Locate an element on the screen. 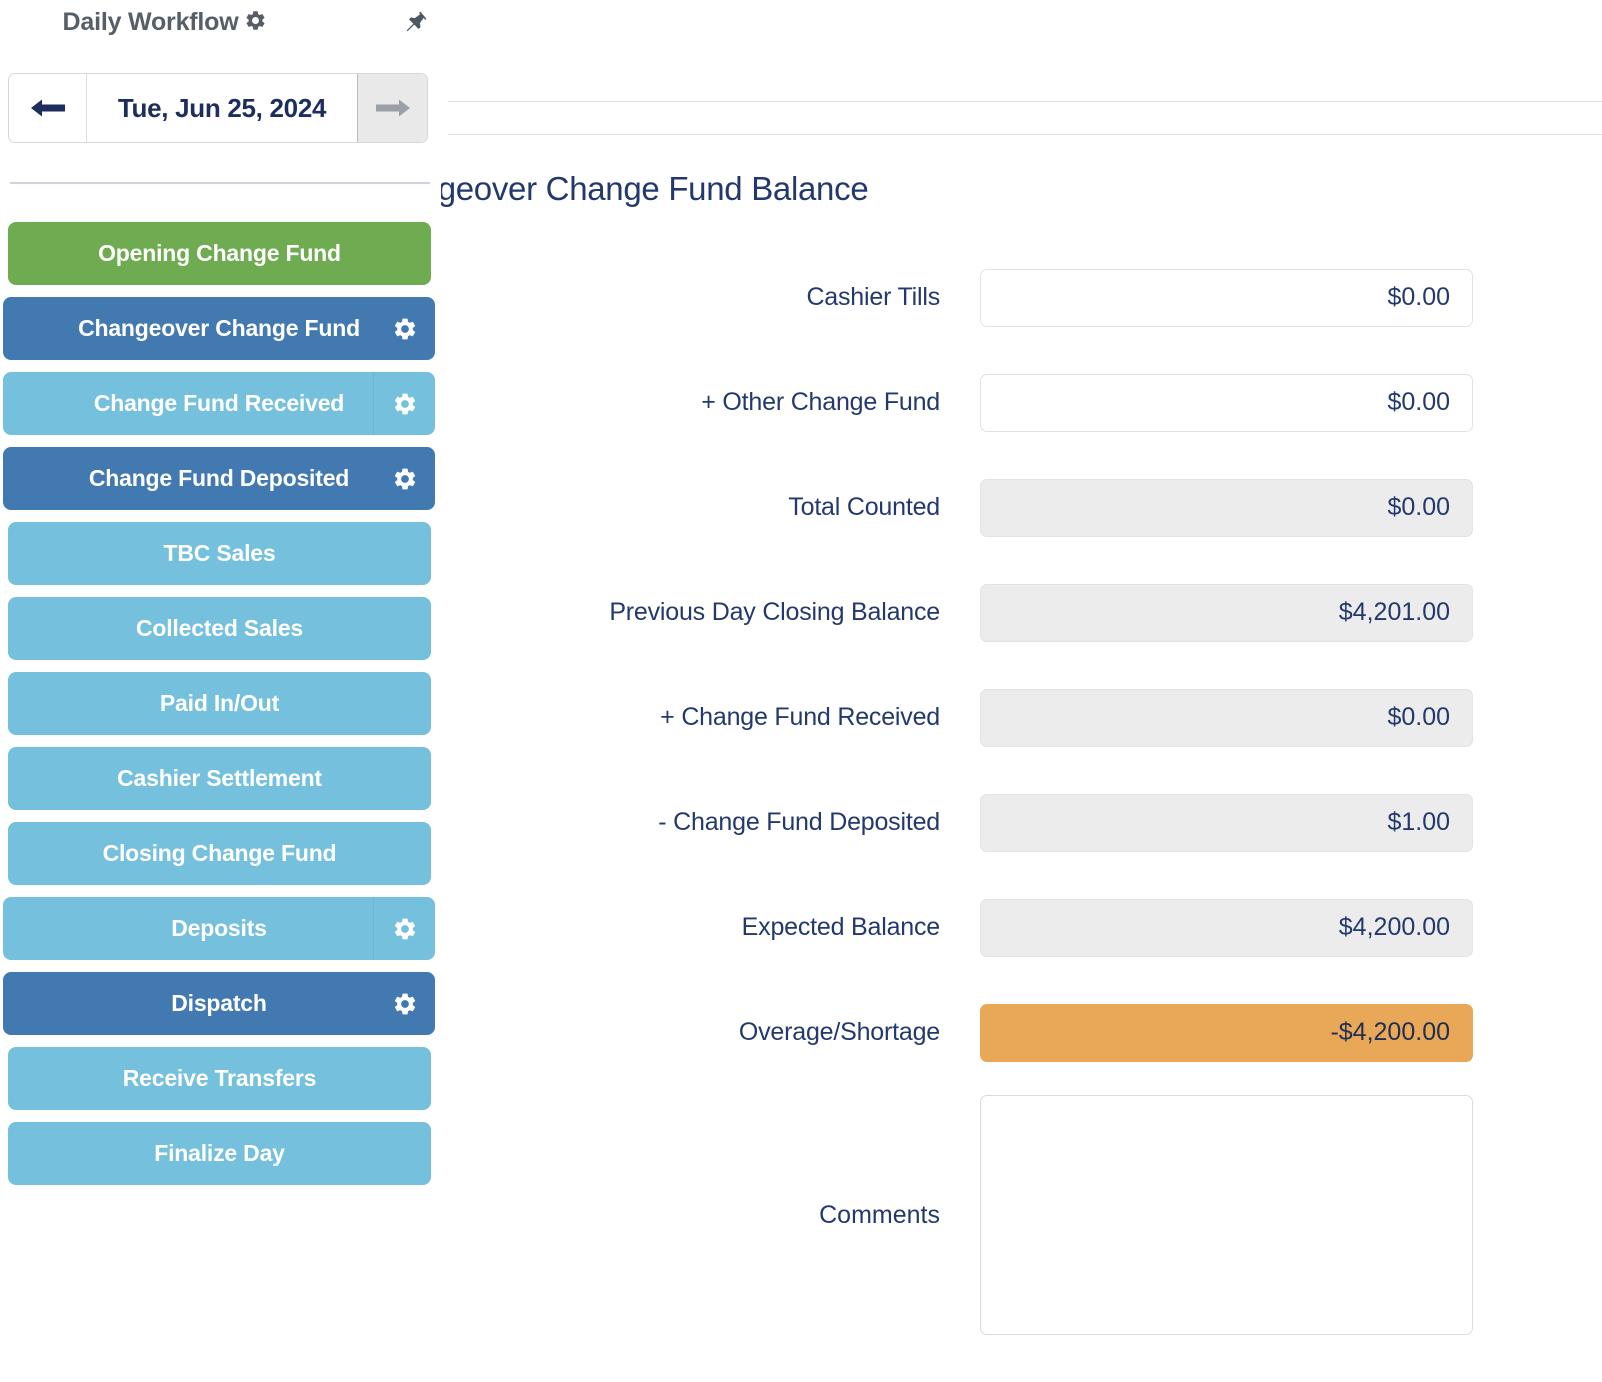  field-value-expected-balance: $4,200.00 is located at coordinates (1226, 927).